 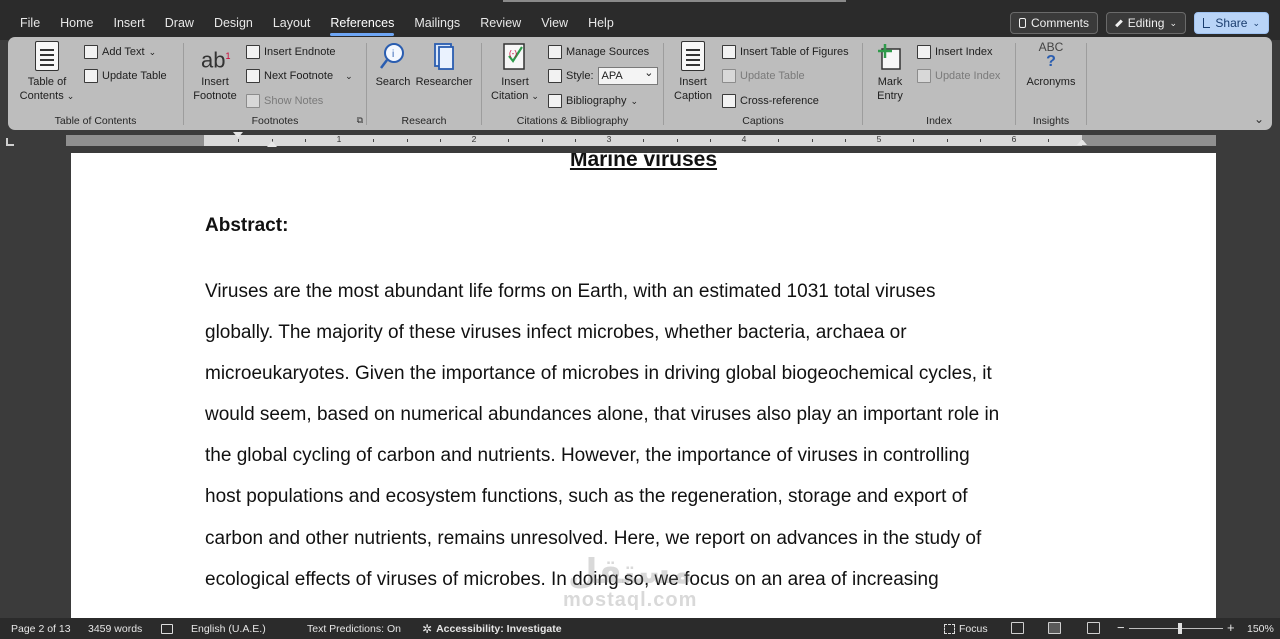 What do you see at coordinates (1259, 119) in the screenshot?
I see `collapse-ribbon-icon: ⌄` at bounding box center [1259, 119].